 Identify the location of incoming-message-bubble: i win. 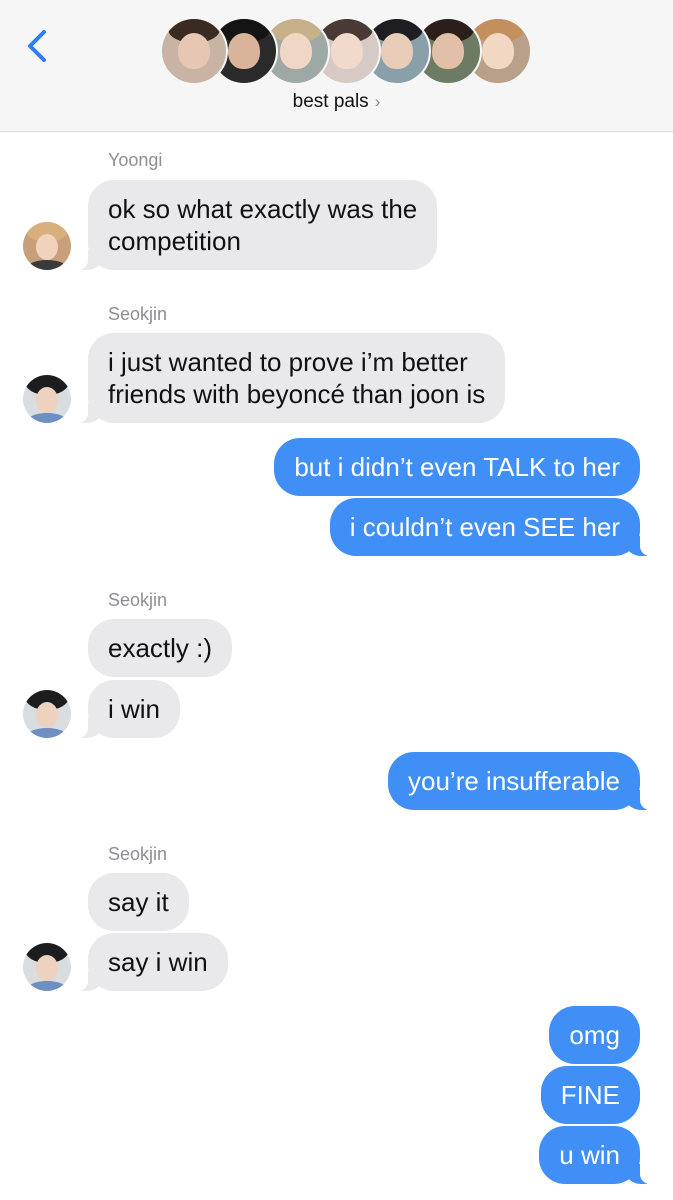
(128, 709).